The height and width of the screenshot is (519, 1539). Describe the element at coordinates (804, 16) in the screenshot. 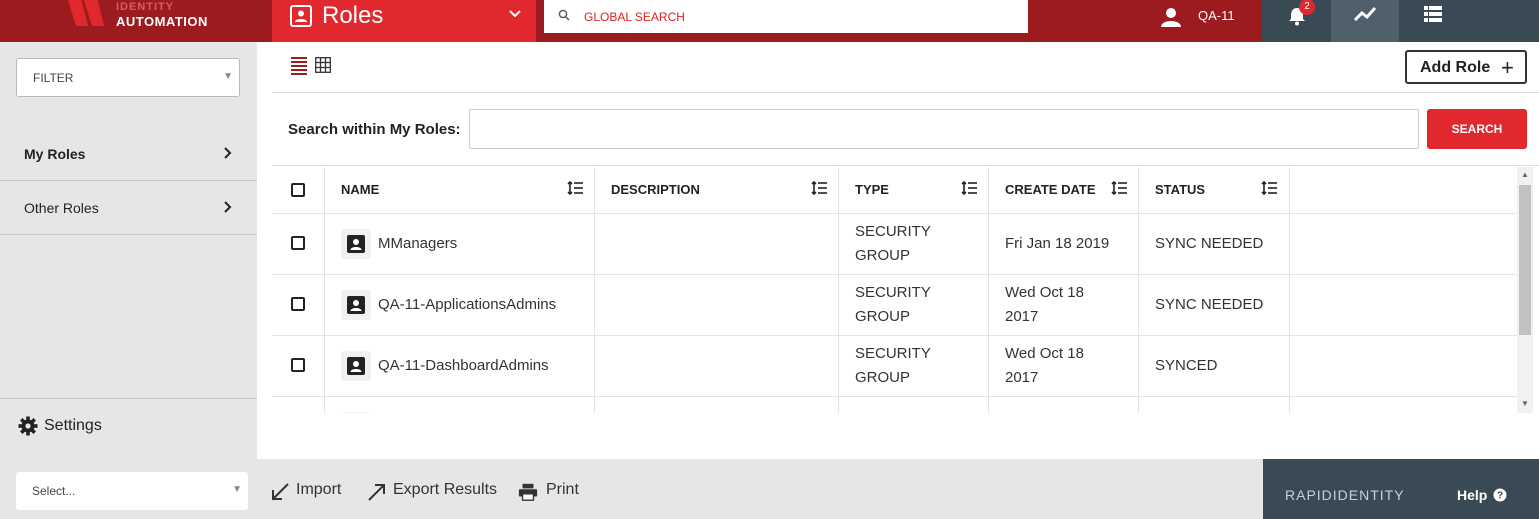

I see `global-search-input` at that location.